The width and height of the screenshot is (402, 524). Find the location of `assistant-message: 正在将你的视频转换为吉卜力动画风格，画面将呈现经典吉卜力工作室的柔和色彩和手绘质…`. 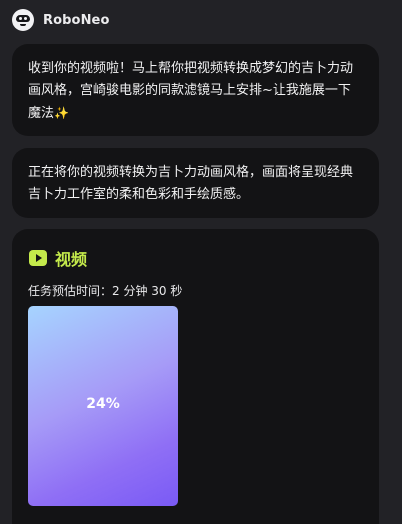

assistant-message: 正在将你的视频转换为吉卜力动画风格，画面将呈现经典吉卜力工作室的柔和色彩和手绘质… is located at coordinates (195, 183).